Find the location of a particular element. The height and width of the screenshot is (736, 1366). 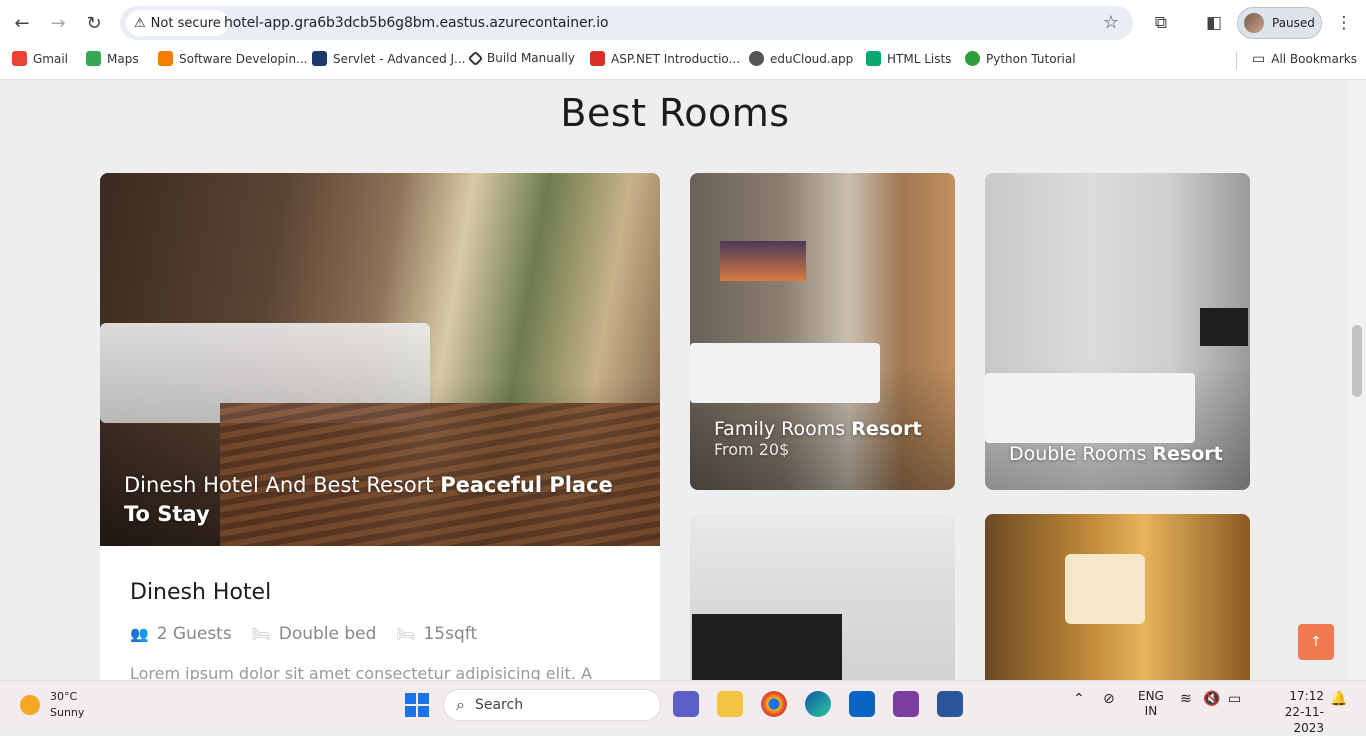

hotel-name: Dinesh Hotel is located at coordinates (200, 592).